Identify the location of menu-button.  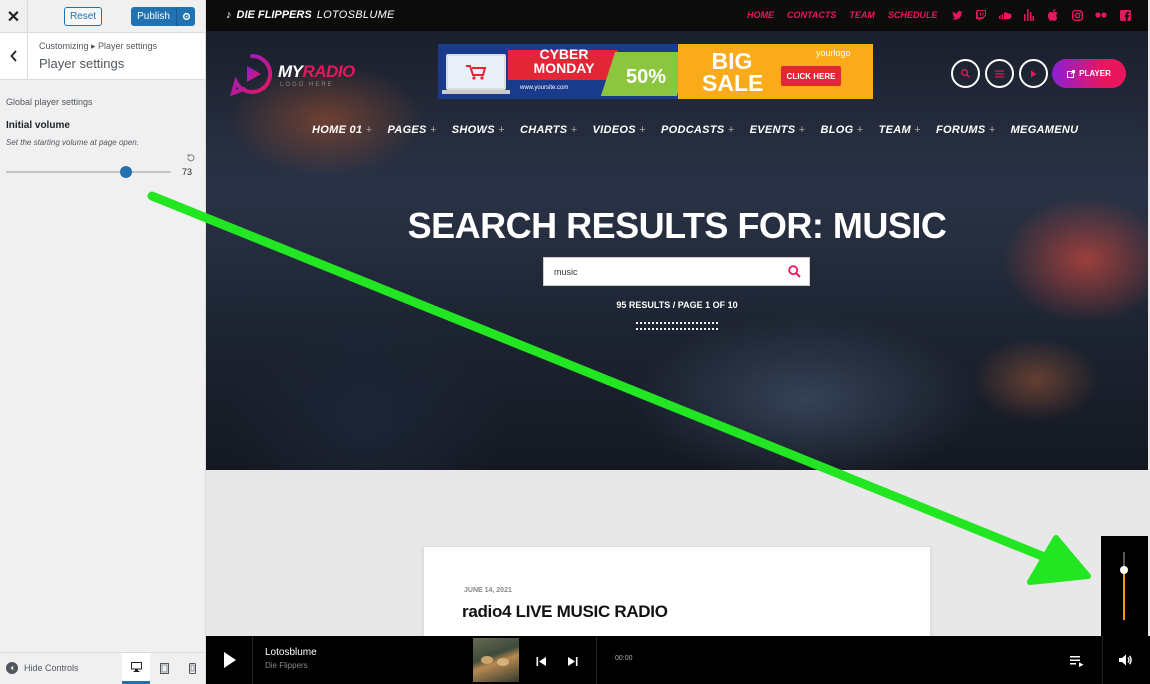
(999, 73).